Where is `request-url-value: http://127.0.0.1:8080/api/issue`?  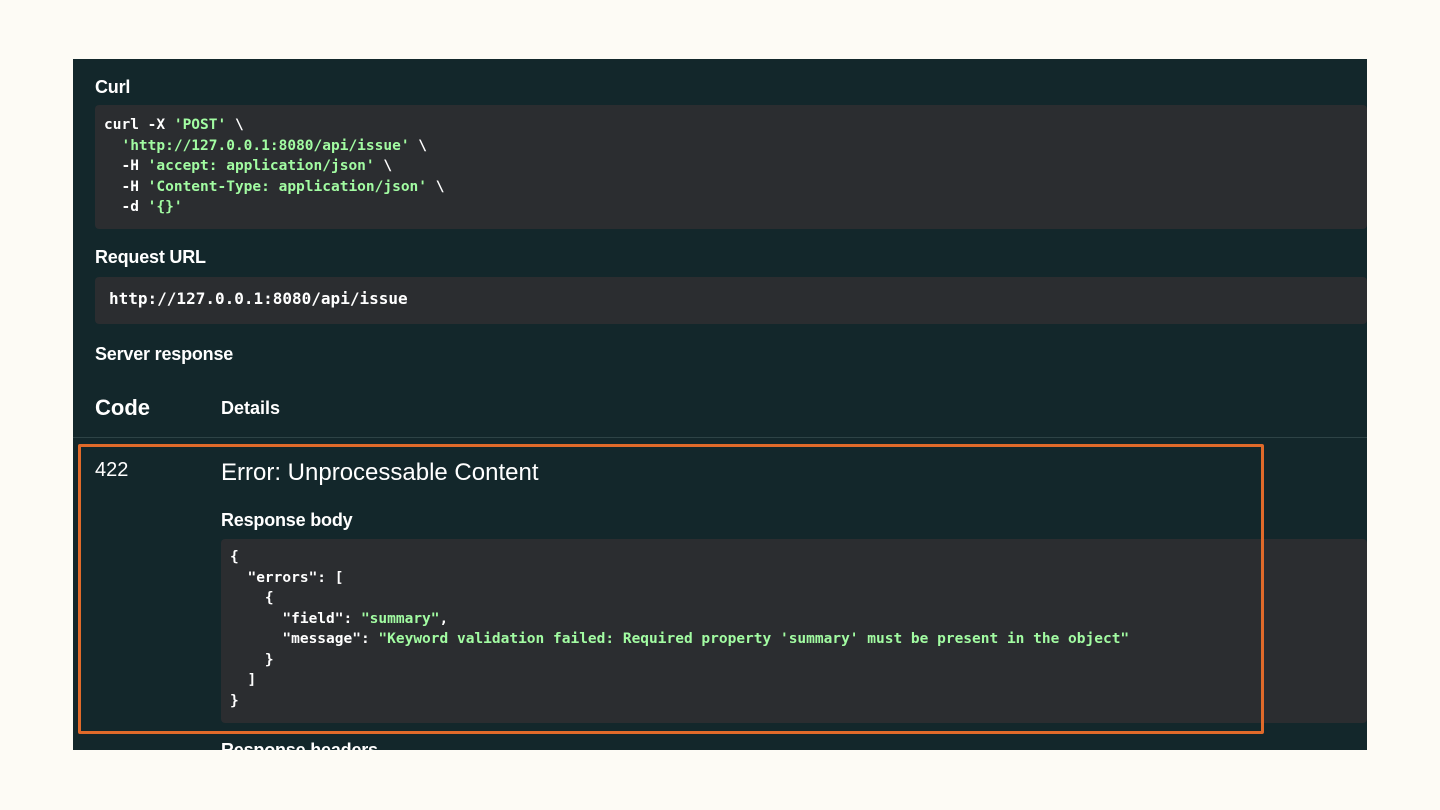
request-url-value: http://127.0.0.1:8080/api/issue is located at coordinates (258, 298).